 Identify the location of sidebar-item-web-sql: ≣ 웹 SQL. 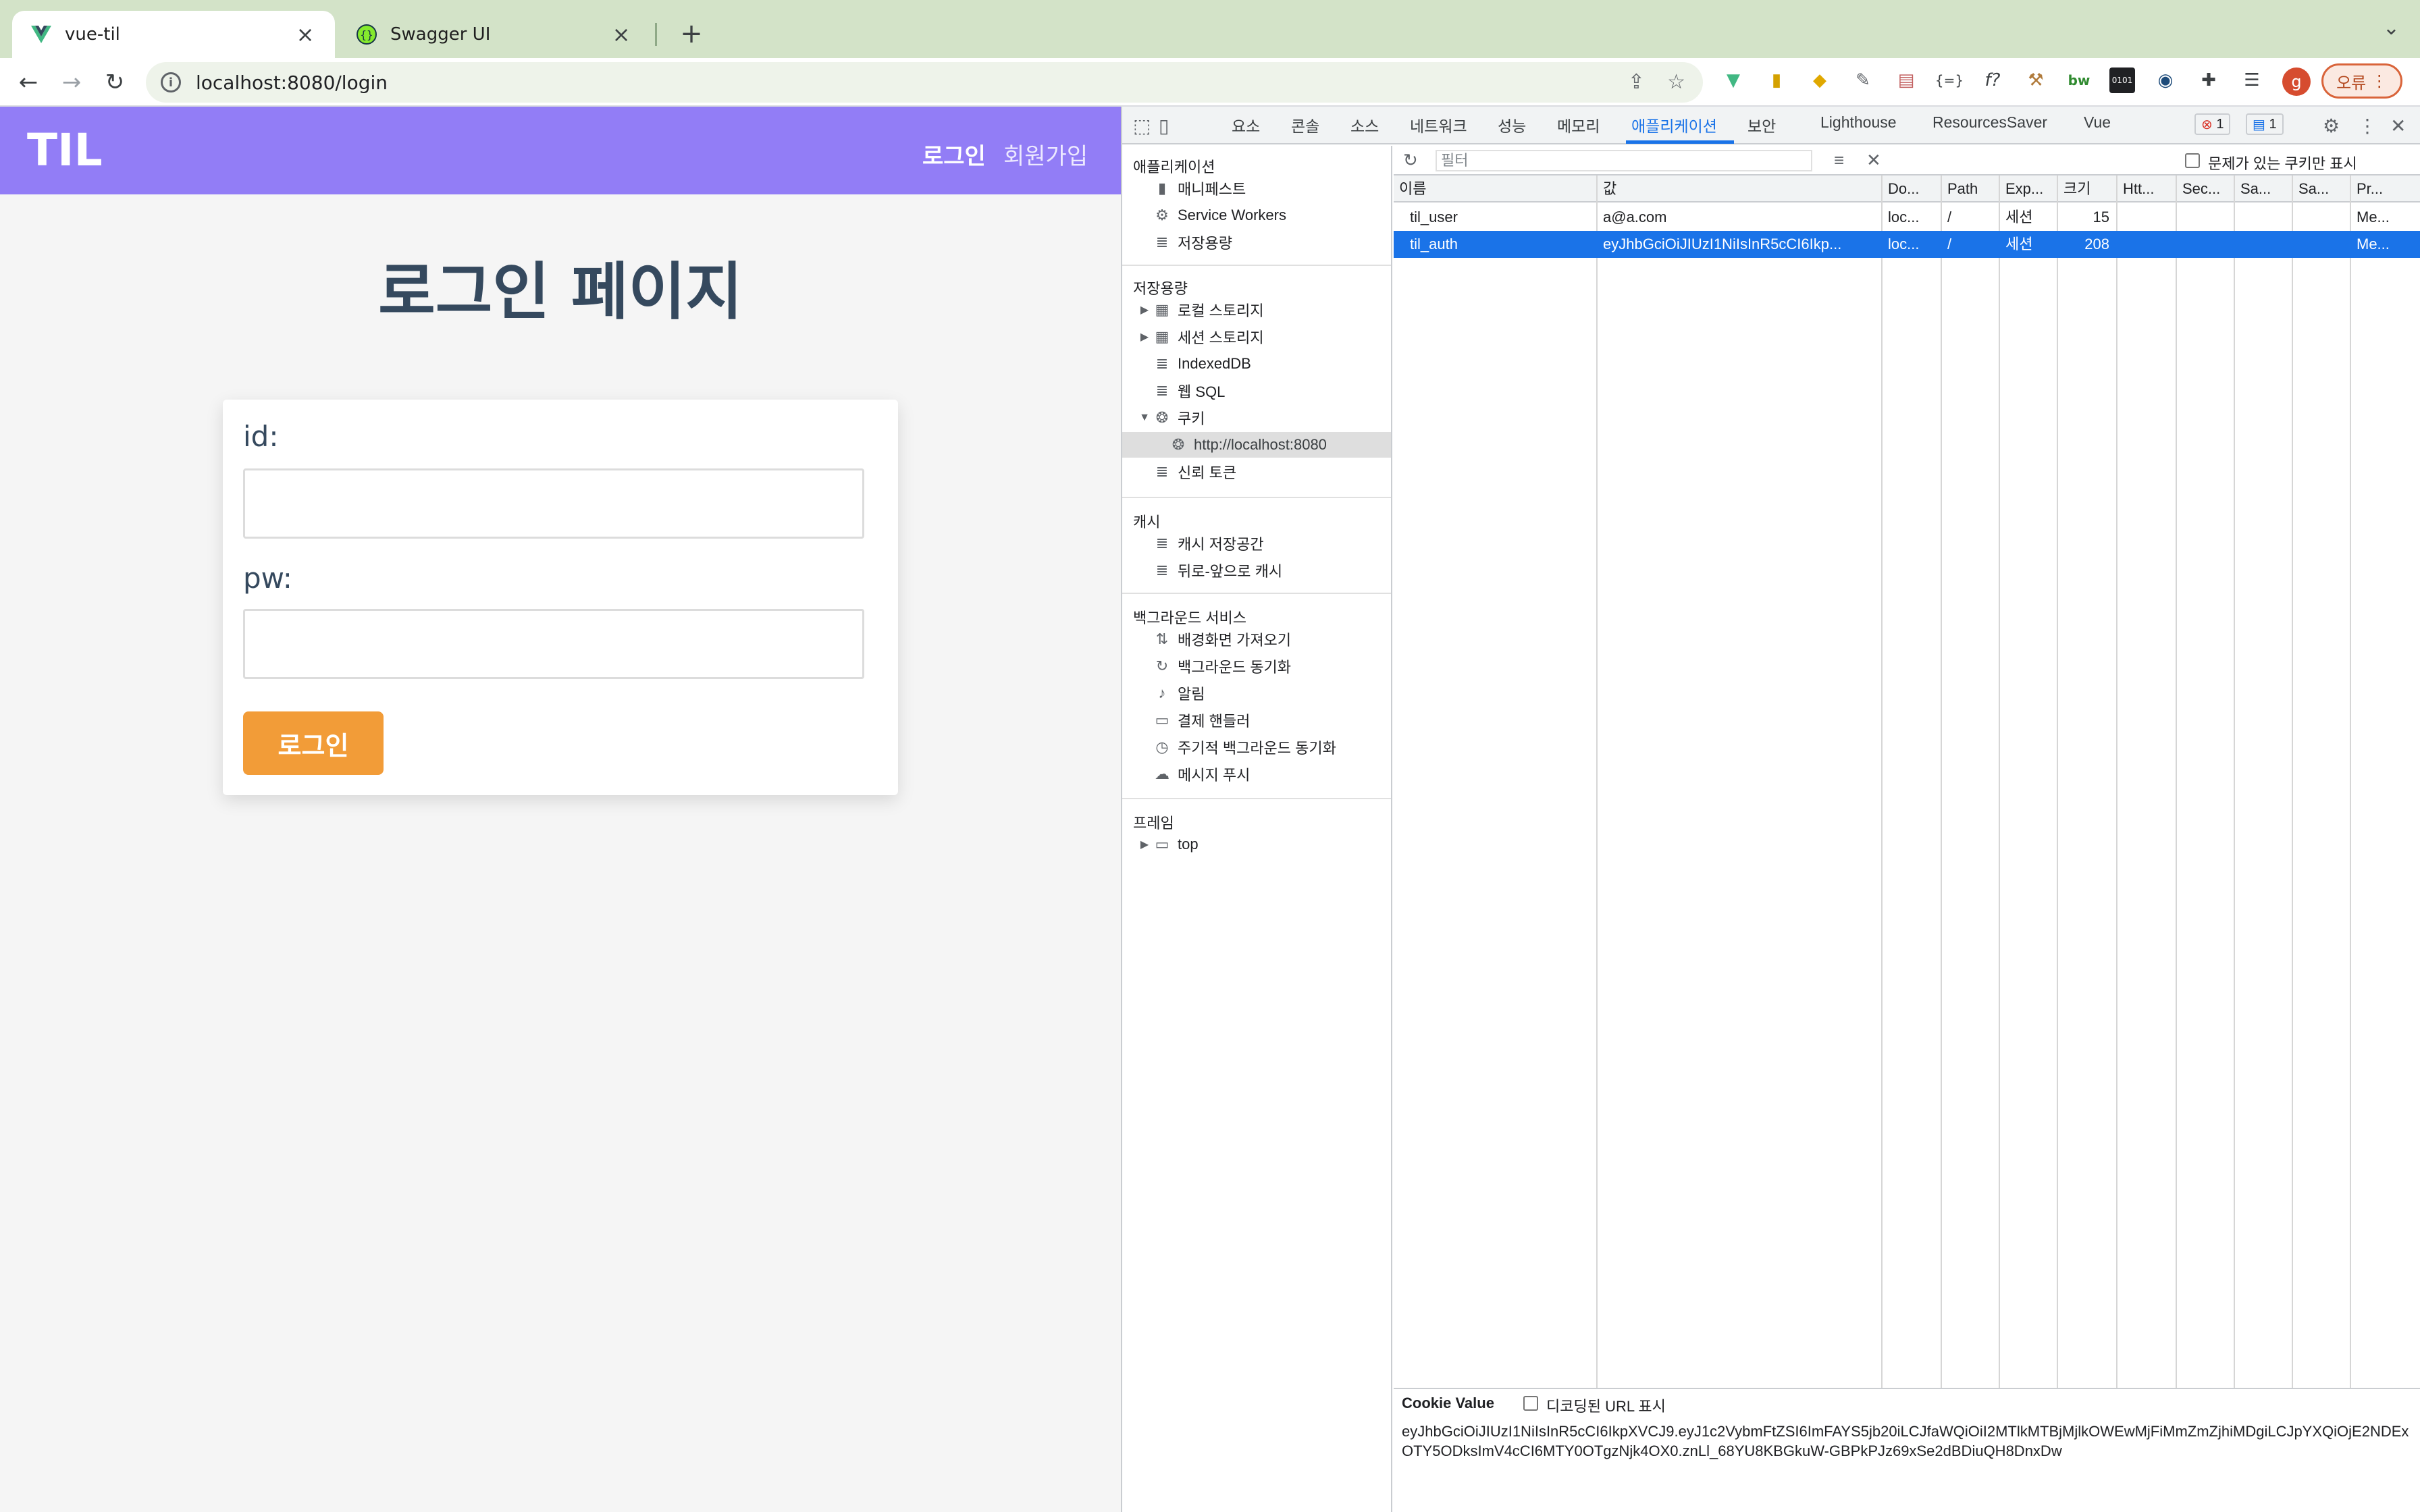
(1256, 391).